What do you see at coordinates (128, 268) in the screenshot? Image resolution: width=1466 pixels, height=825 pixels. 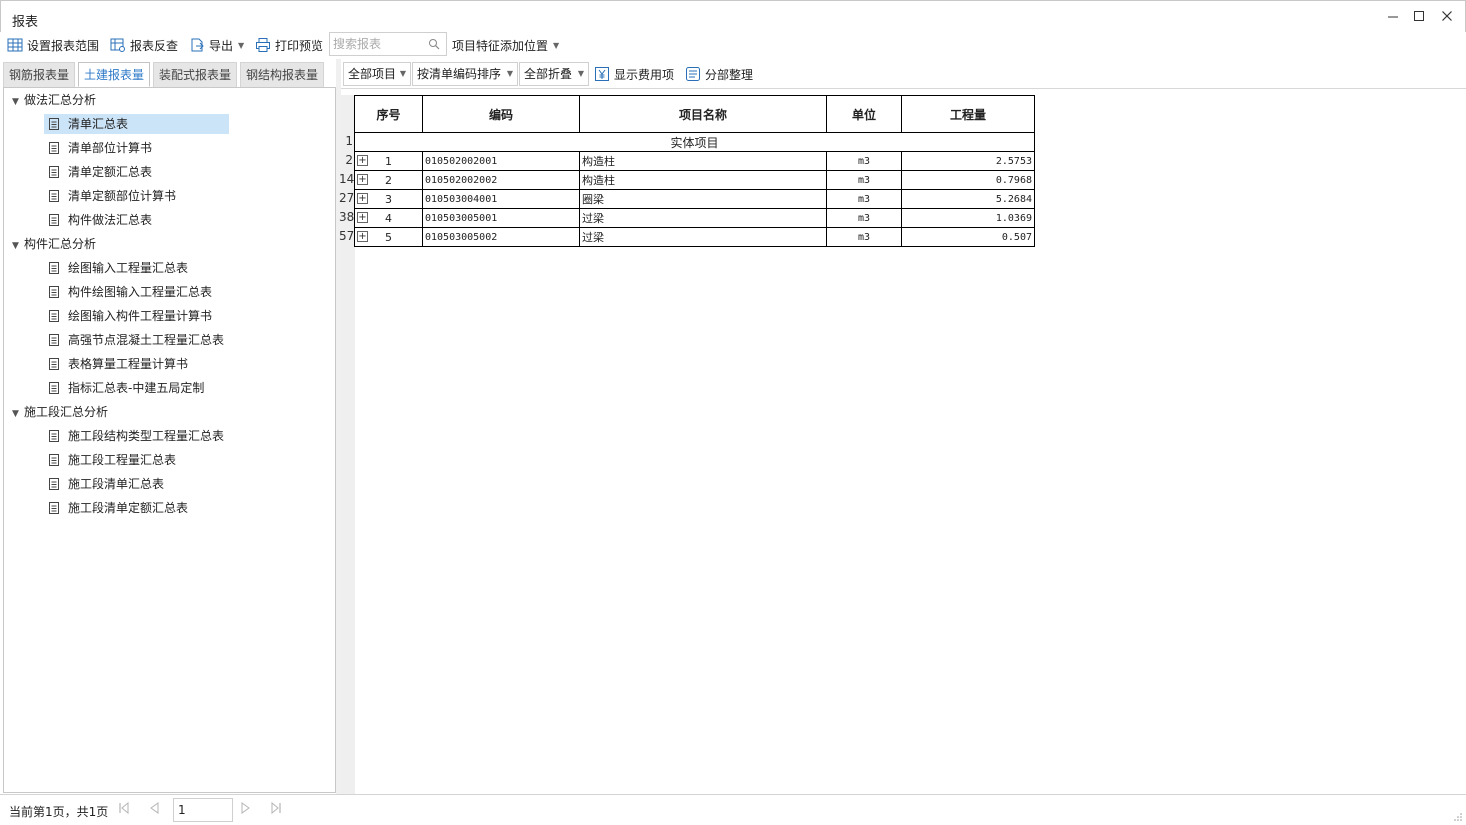 I see `tree-item-label: 绘图输入工程量汇总表` at bounding box center [128, 268].